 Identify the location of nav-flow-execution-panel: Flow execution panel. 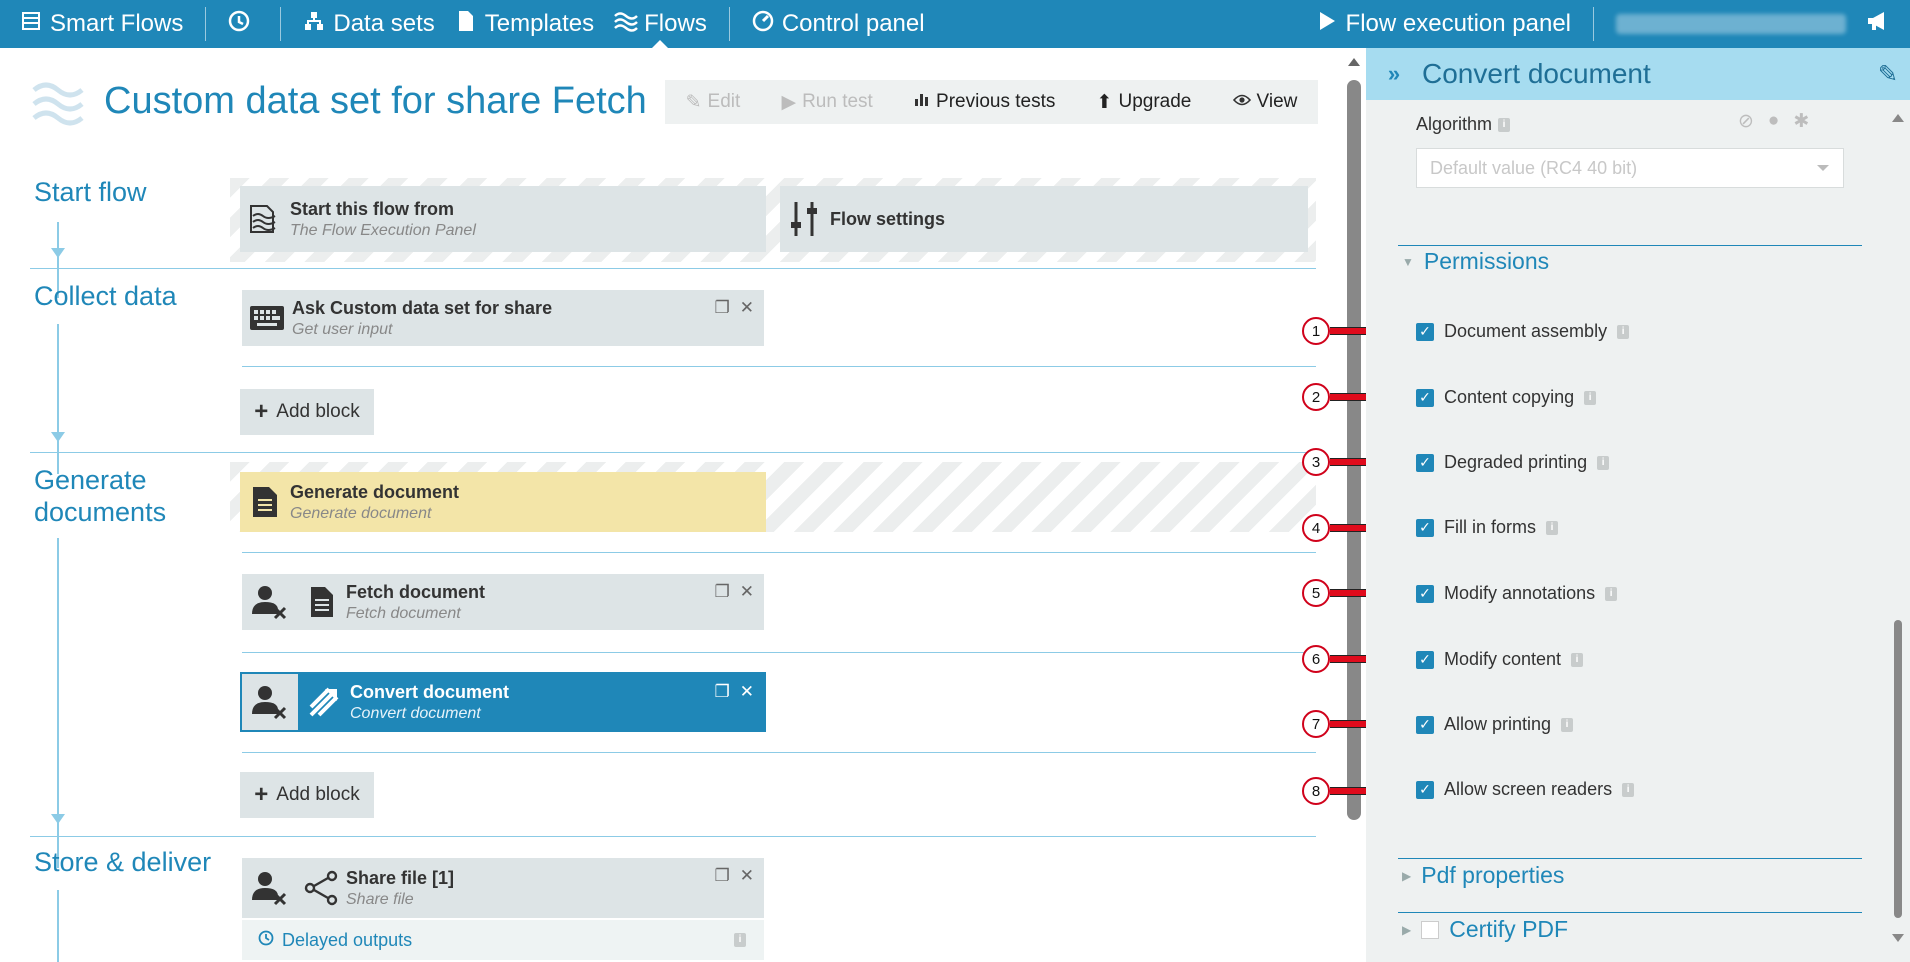
(1443, 24).